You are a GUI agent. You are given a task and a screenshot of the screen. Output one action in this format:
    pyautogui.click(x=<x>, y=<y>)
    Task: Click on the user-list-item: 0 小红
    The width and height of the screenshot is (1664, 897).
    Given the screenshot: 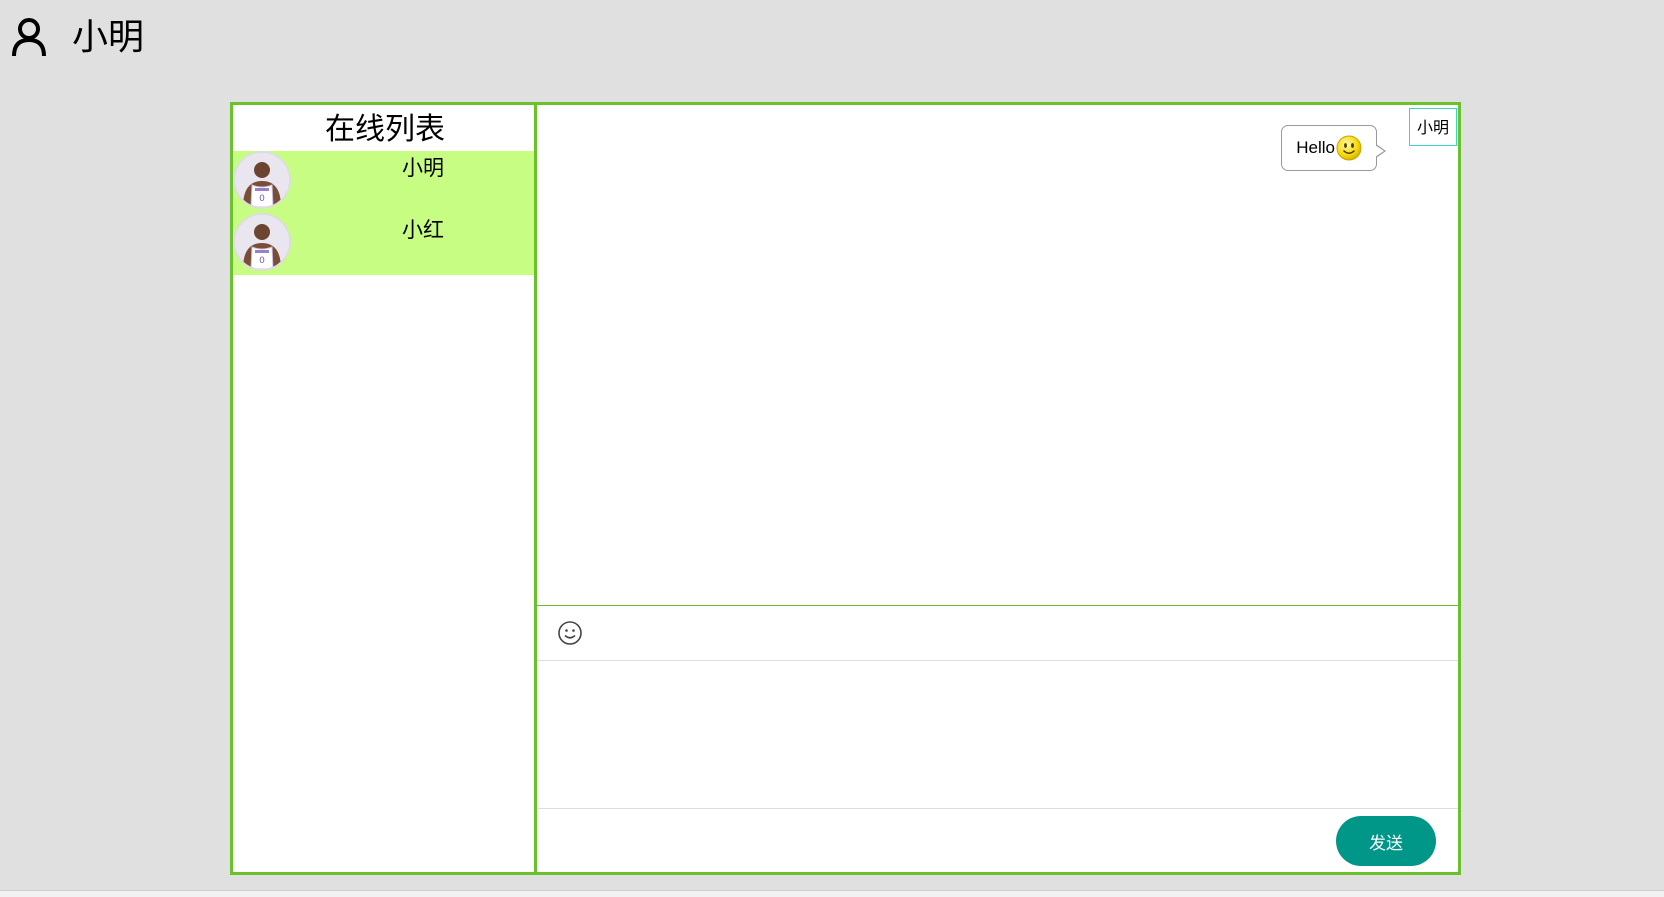 What is the action you would take?
    pyautogui.click(x=383, y=244)
    